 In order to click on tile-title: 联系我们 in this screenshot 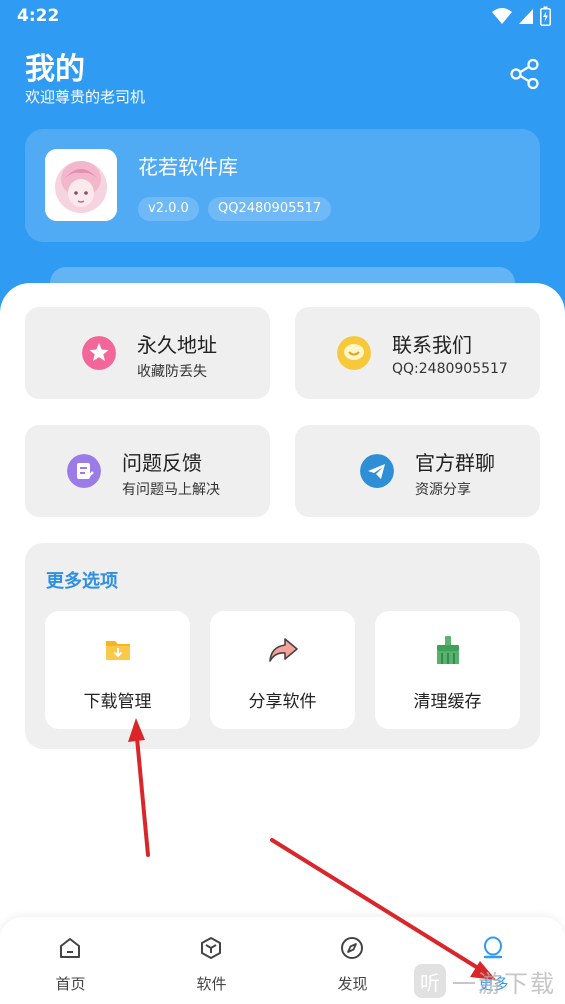, I will do `click(432, 345)`.